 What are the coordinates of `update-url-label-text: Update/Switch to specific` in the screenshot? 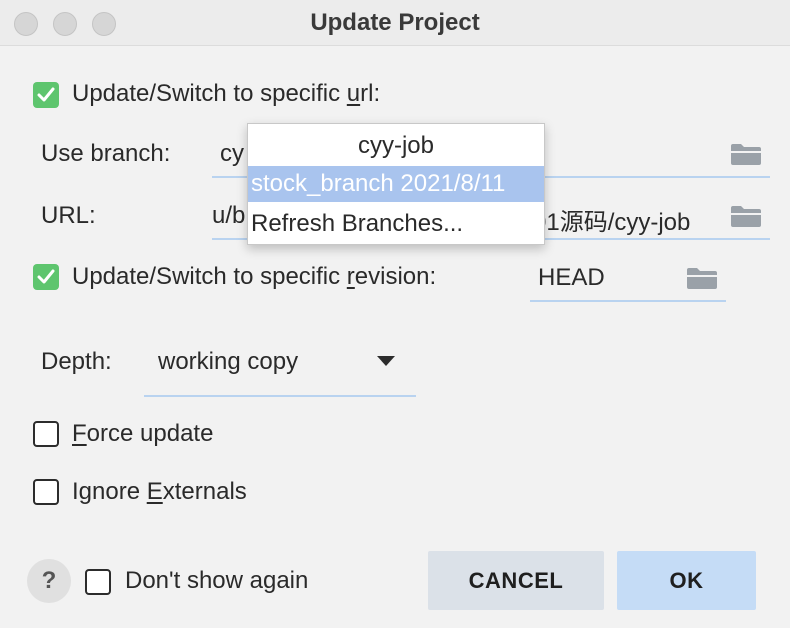 It's located at (209, 93).